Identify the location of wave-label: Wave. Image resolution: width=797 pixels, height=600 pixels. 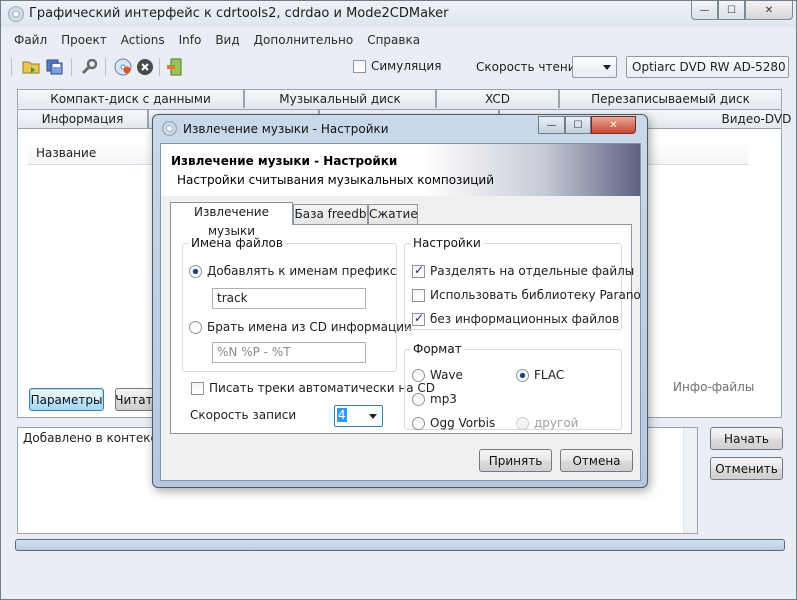
(446, 375).